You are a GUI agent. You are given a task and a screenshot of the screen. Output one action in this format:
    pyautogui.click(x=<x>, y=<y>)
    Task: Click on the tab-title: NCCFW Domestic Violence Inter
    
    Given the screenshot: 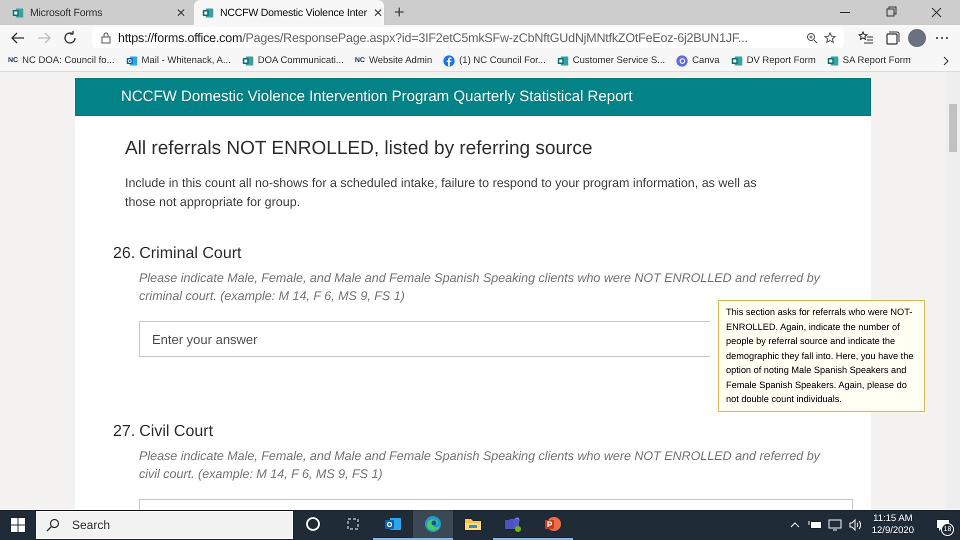 What is the action you would take?
    pyautogui.click(x=293, y=12)
    